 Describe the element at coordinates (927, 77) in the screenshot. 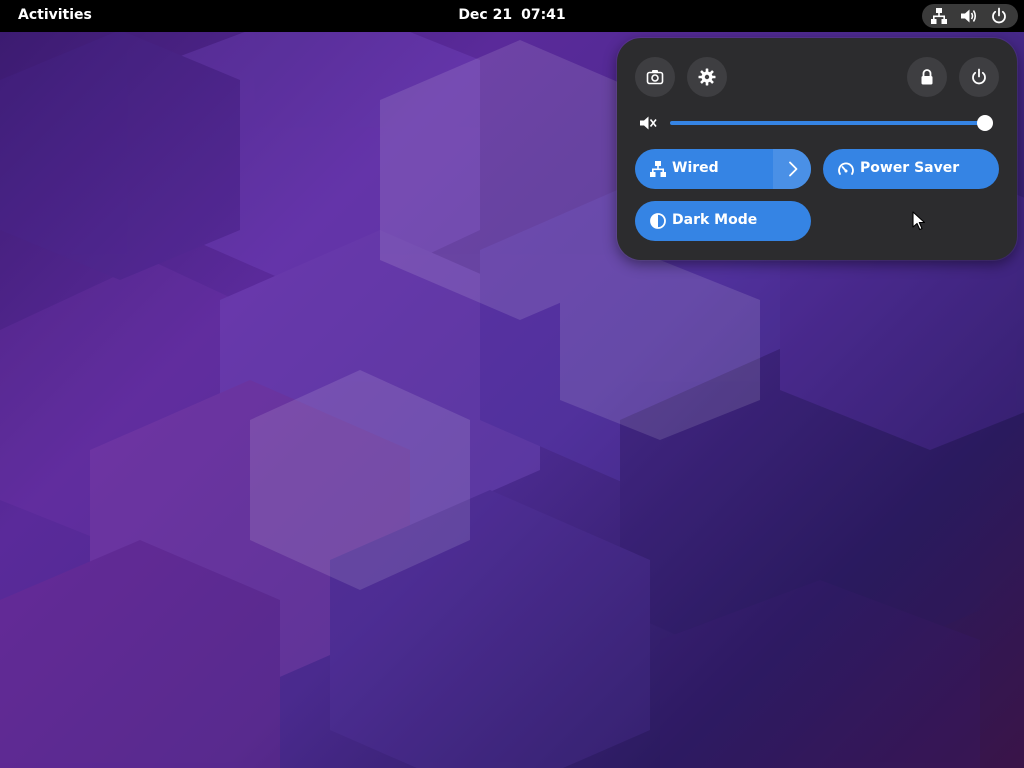

I see `lock-screen-button` at that location.